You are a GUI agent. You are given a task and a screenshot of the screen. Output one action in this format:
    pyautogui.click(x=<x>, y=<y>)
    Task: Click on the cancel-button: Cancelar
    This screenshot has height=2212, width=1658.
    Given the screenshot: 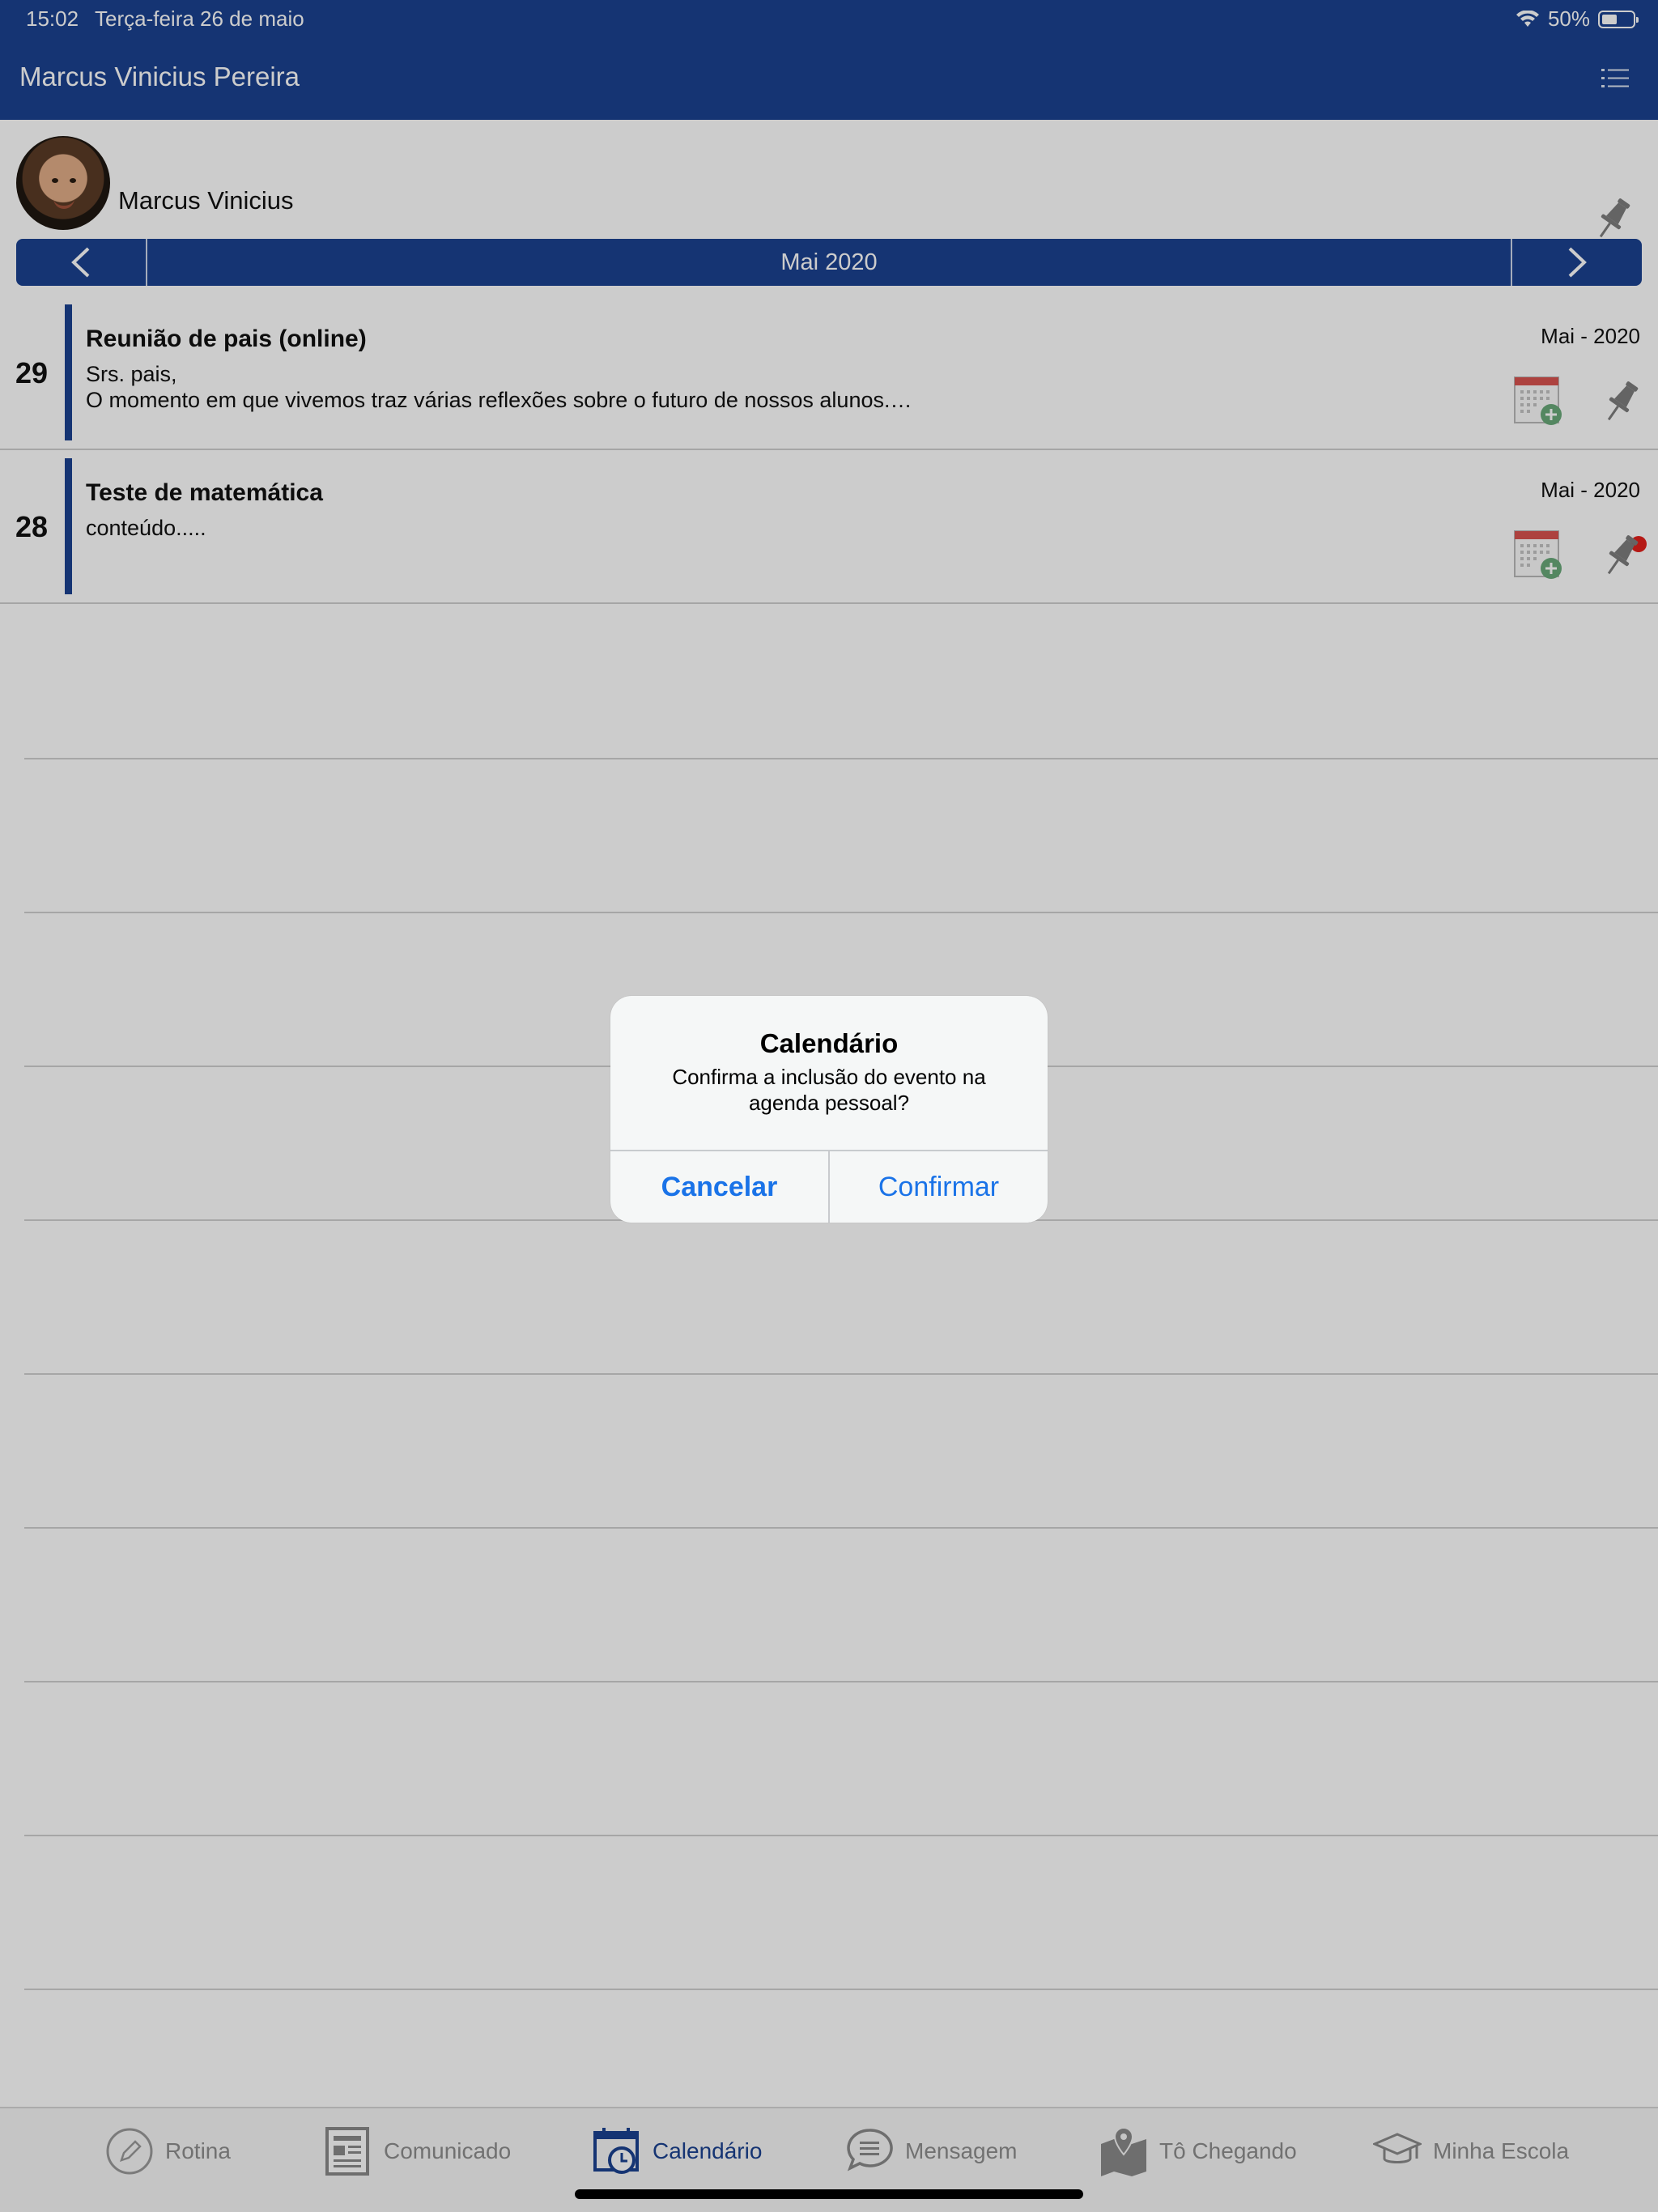 What is the action you would take?
    pyautogui.click(x=720, y=1187)
    